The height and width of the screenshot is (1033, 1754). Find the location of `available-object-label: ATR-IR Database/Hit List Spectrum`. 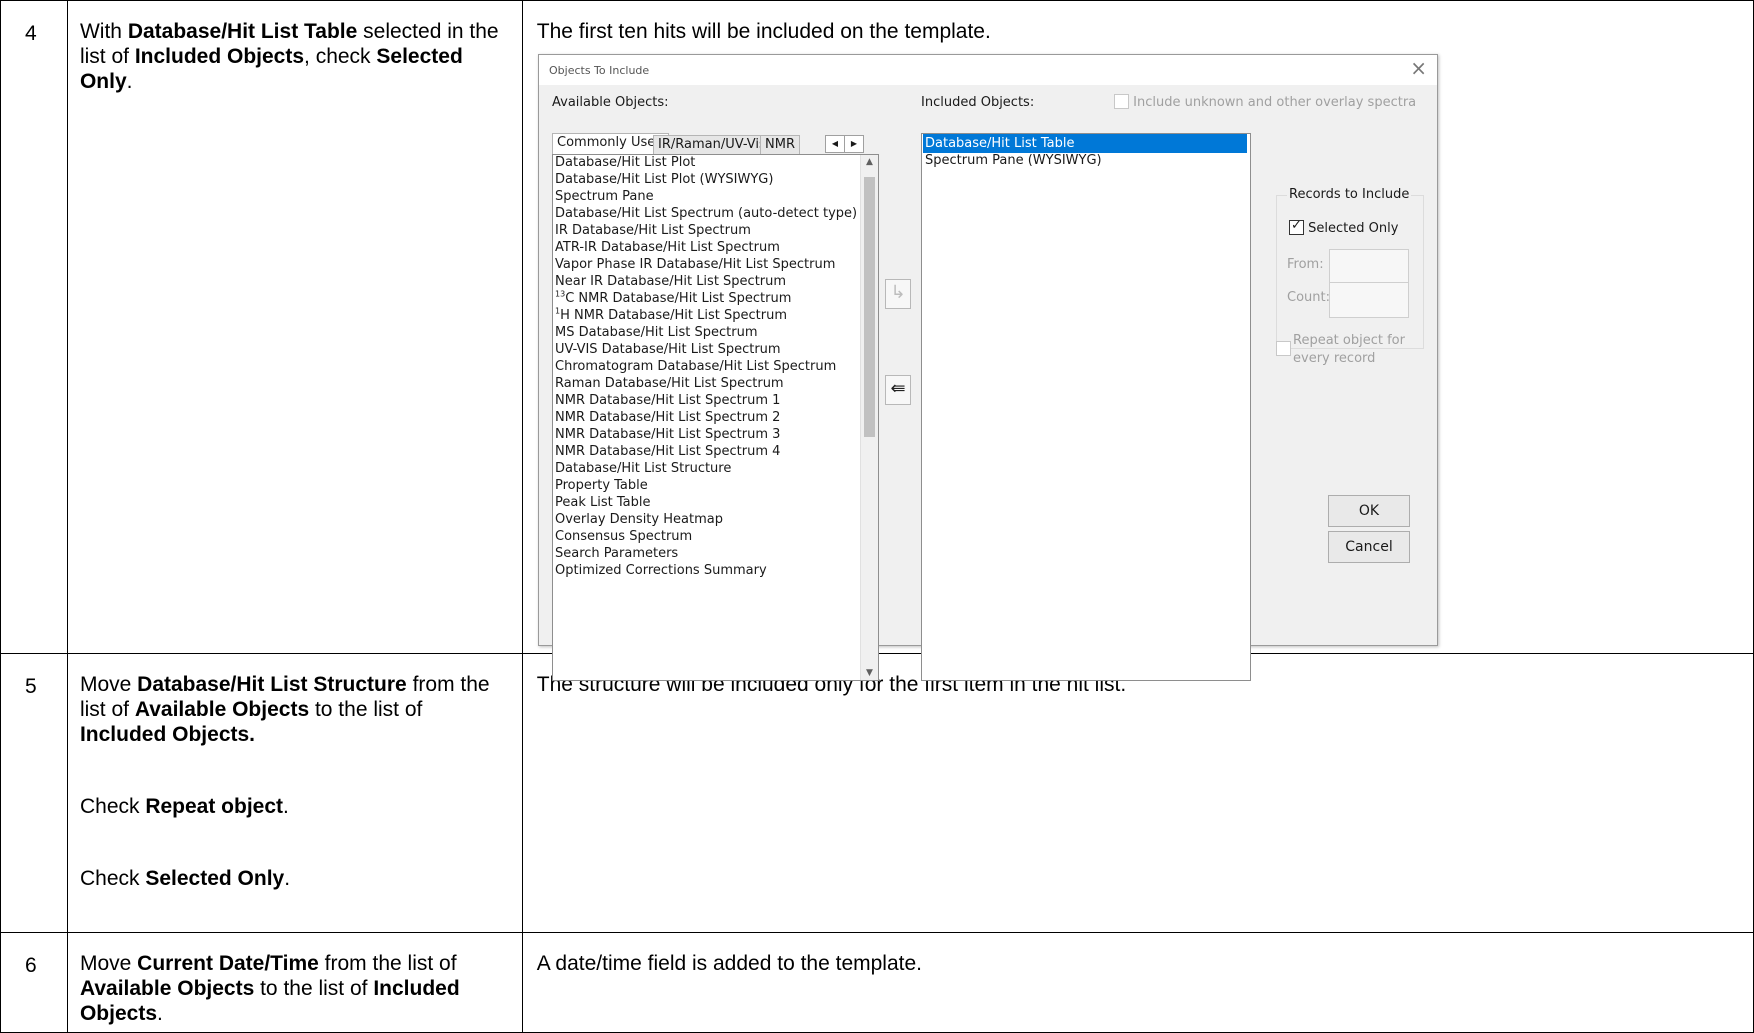

available-object-label: ATR-IR Database/Hit List Spectrum is located at coordinates (667, 247).